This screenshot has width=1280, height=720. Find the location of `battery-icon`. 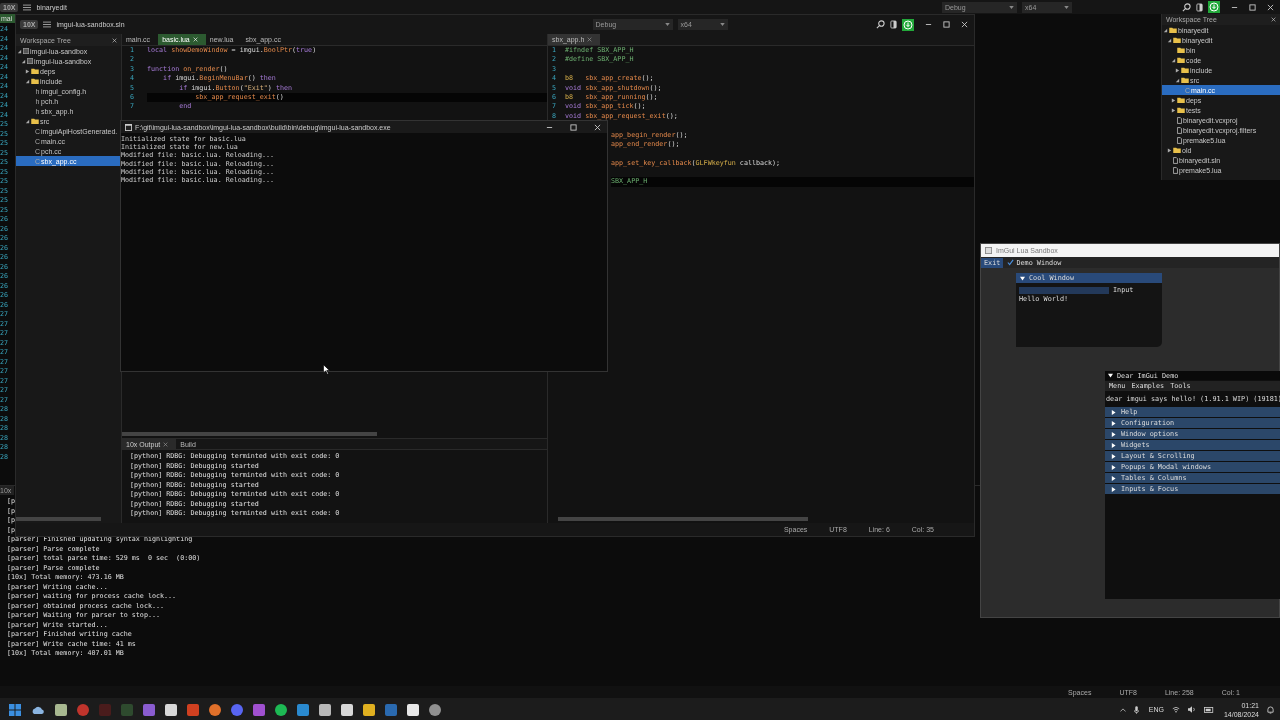

battery-icon is located at coordinates (1208, 709).